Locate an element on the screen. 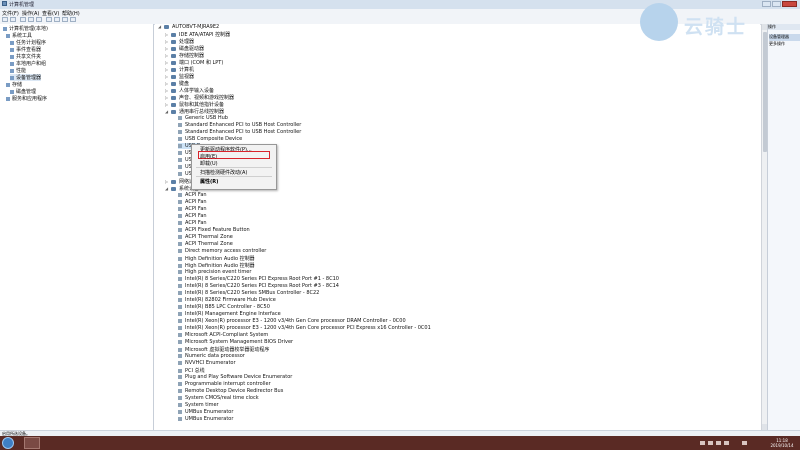  system-device-item: Microsoft 虚拟驱动器枚举器驱动程序 is located at coordinates (223, 349).